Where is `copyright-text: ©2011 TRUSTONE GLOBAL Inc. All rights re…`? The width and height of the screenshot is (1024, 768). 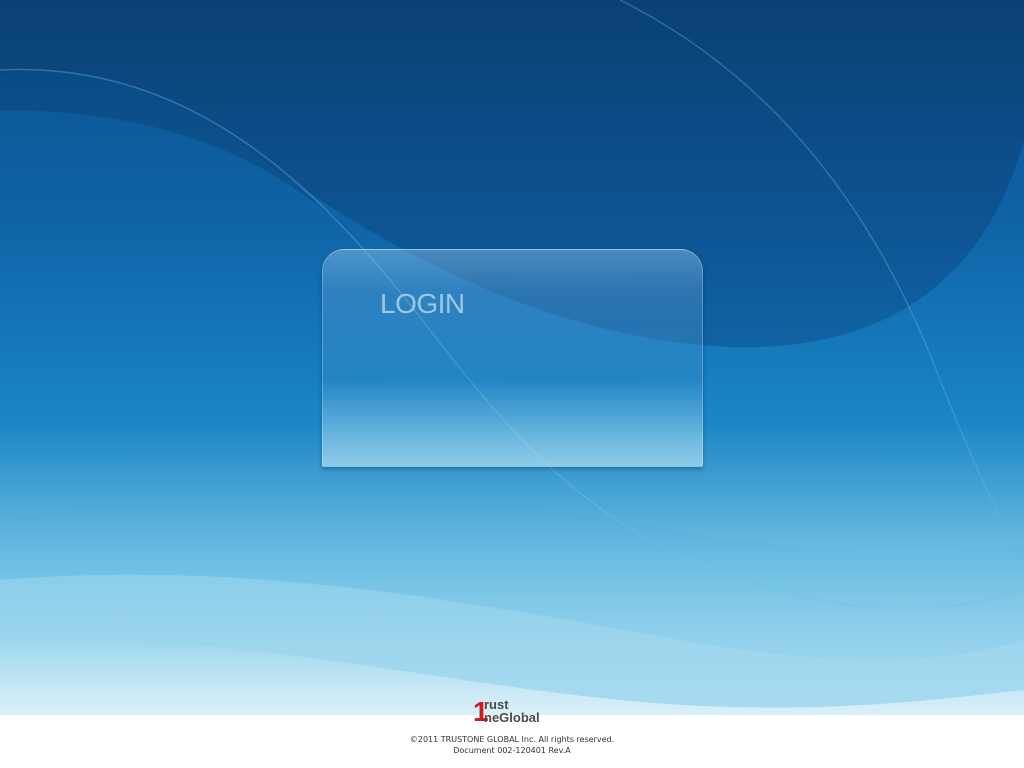 copyright-text: ©2011 TRUSTONE GLOBAL Inc. All rights re… is located at coordinates (512, 739).